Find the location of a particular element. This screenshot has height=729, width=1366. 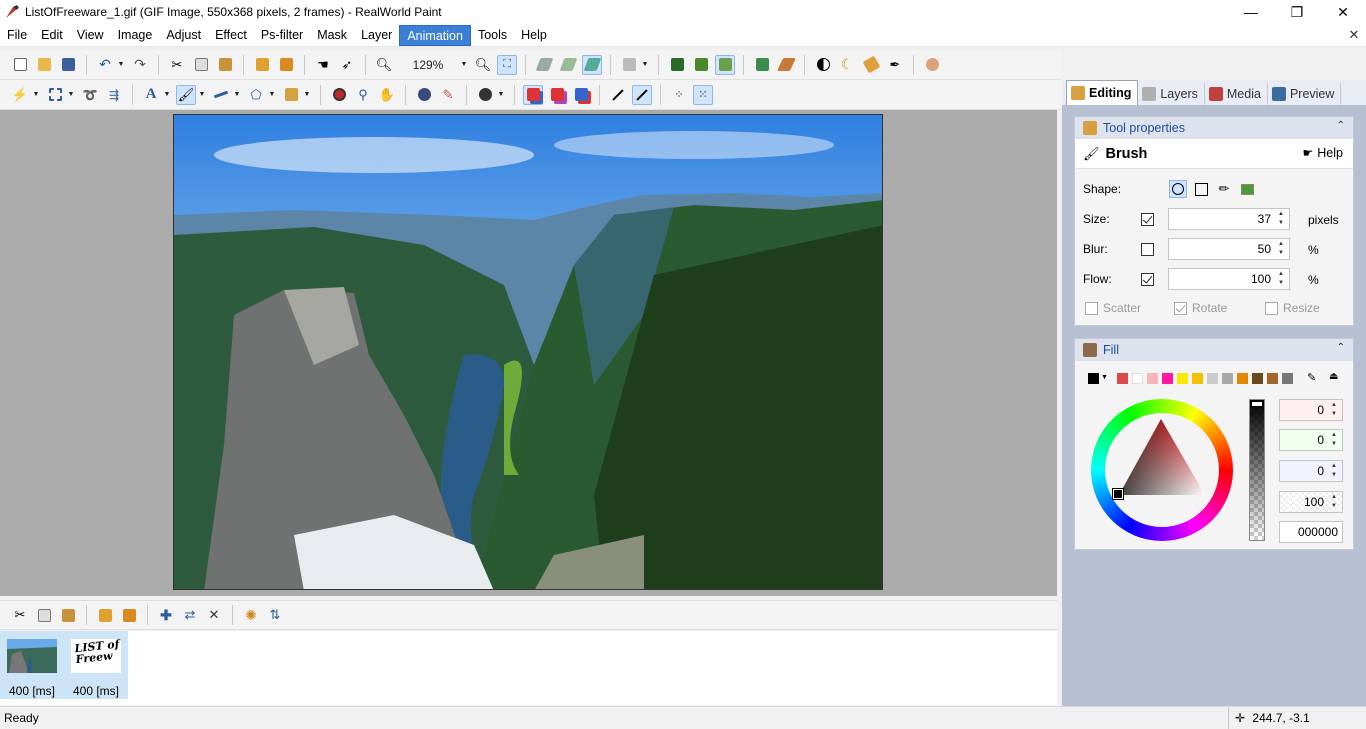

brush-icon: 🖌︎ is located at coordinates (186, 94).